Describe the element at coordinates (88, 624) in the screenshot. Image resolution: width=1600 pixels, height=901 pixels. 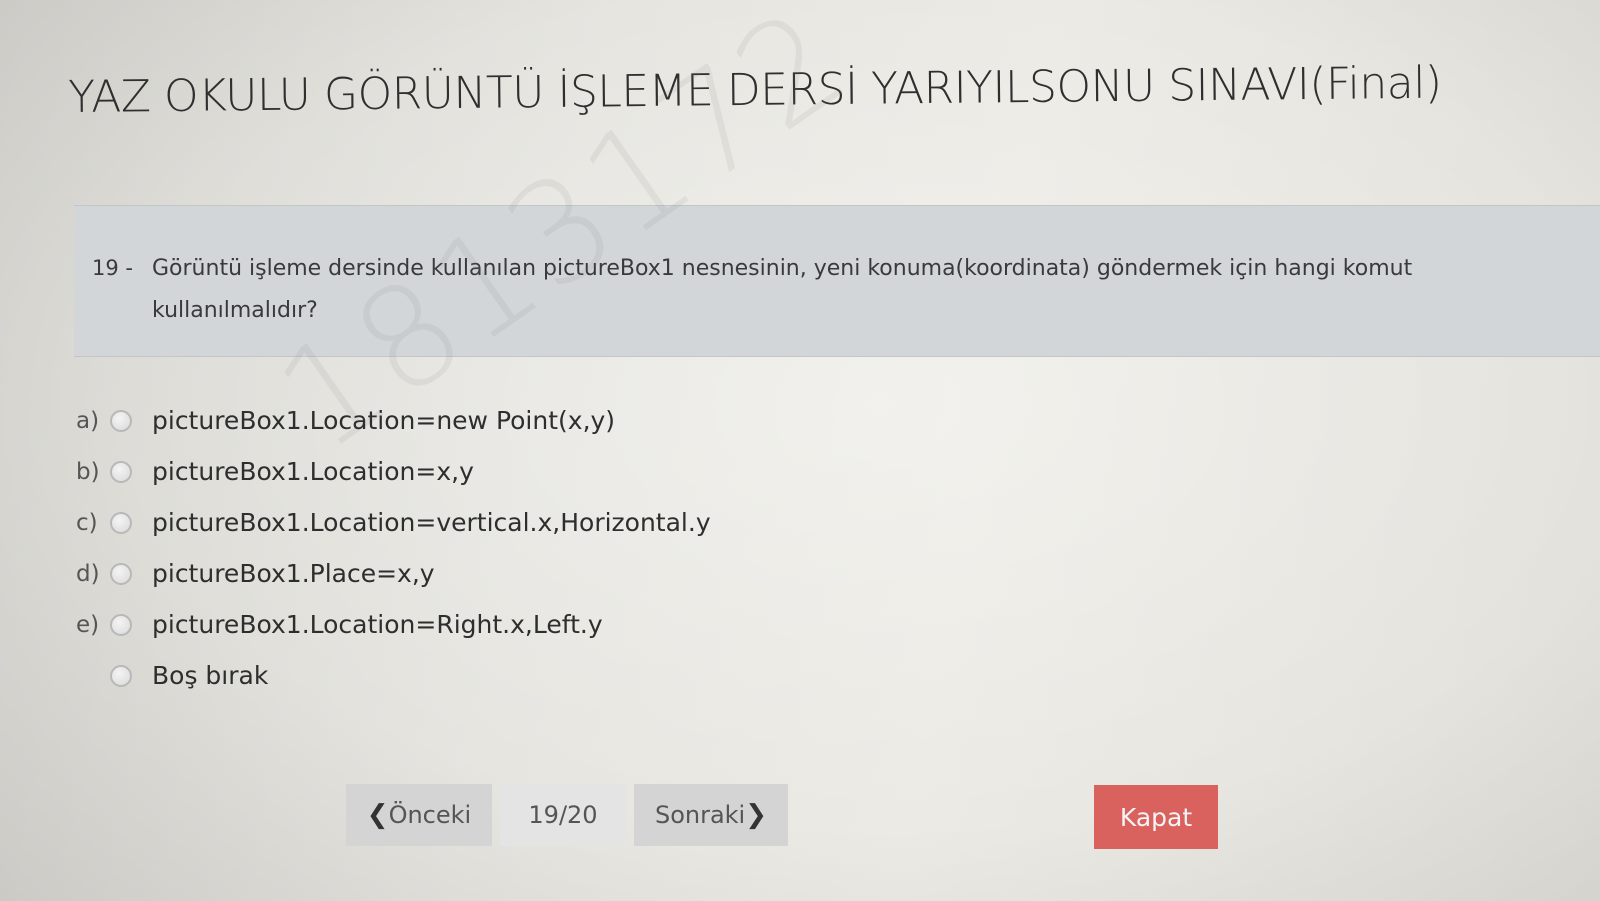
I see `option-letter: e)` at that location.